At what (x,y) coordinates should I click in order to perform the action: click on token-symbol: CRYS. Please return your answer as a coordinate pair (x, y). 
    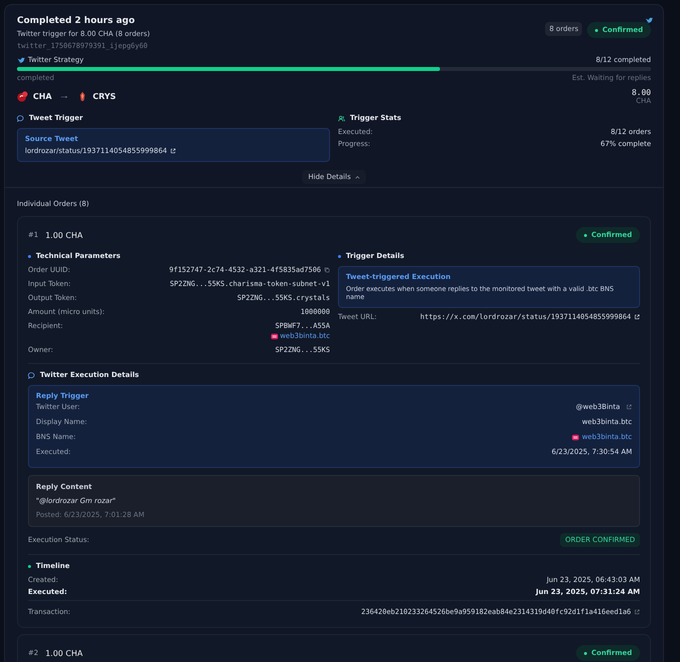
    Looking at the image, I should click on (104, 96).